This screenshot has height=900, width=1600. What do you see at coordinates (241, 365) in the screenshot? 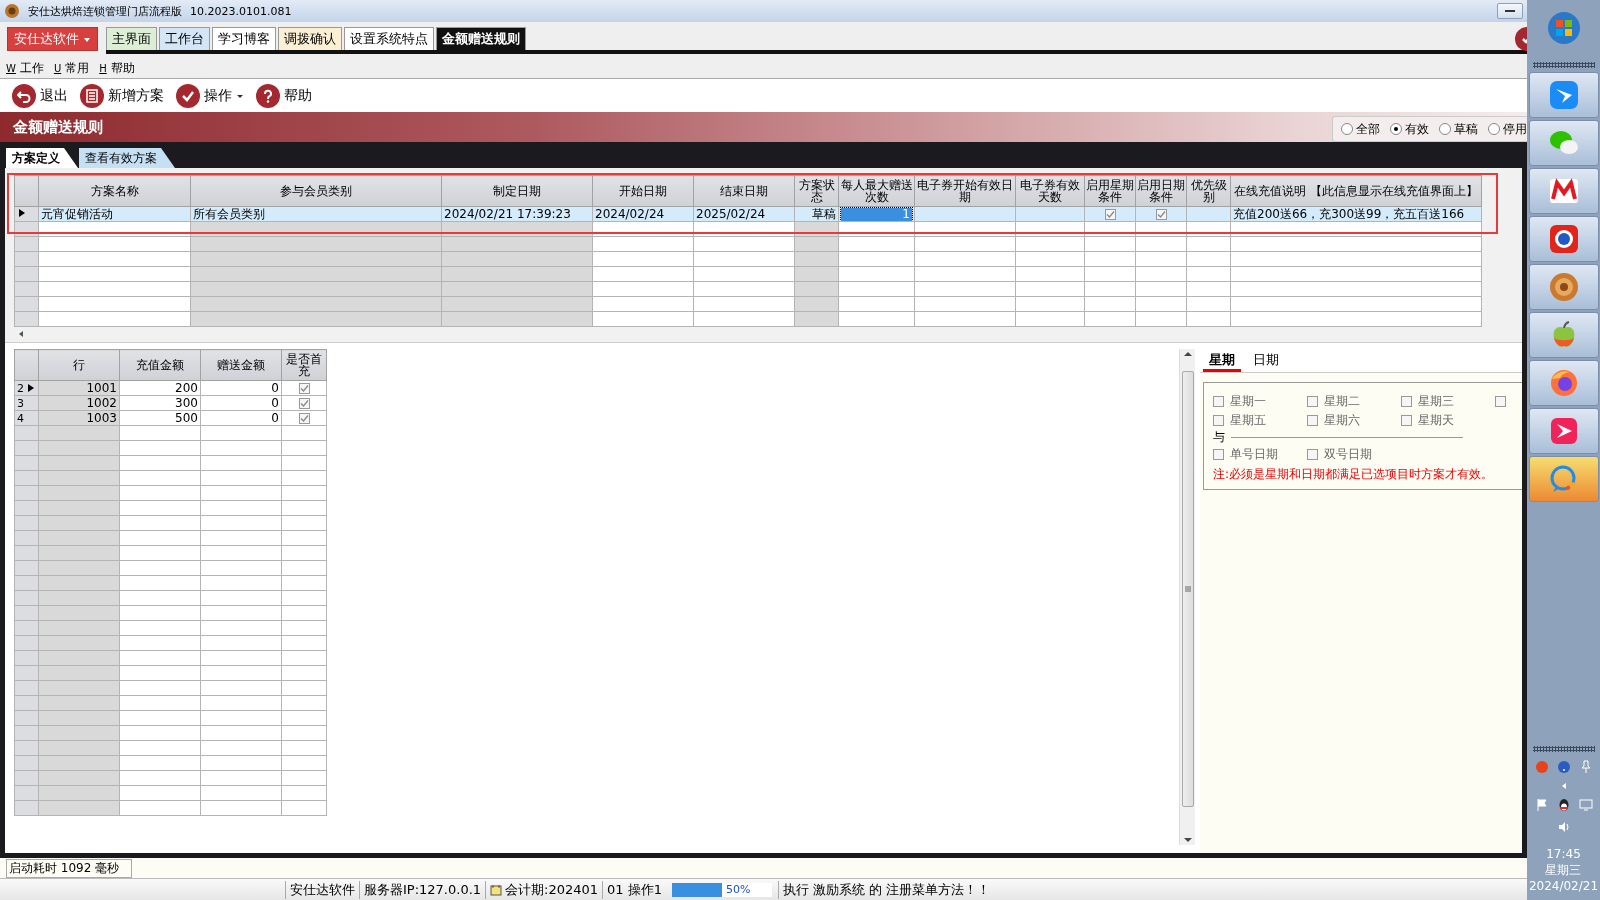
I see `column-header: 赠送金额` at bounding box center [241, 365].